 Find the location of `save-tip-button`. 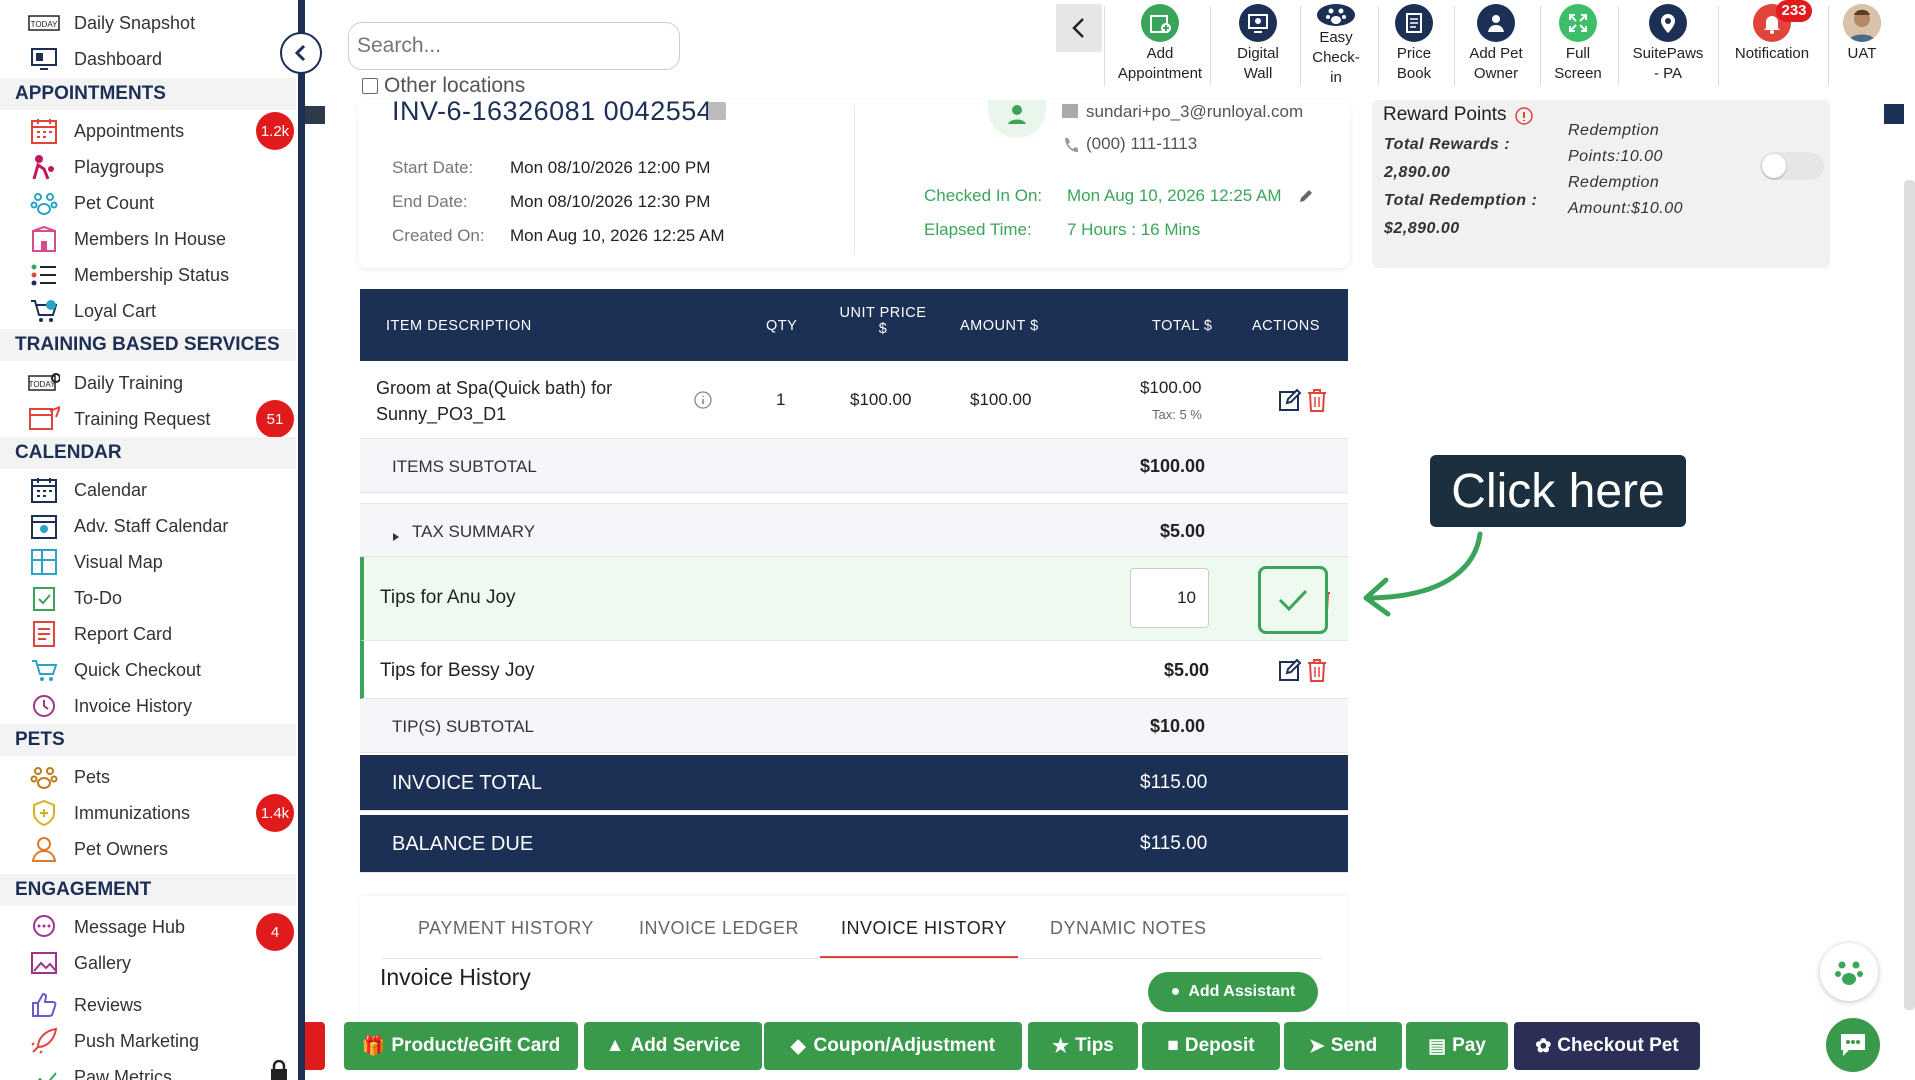

save-tip-button is located at coordinates (1293, 600).